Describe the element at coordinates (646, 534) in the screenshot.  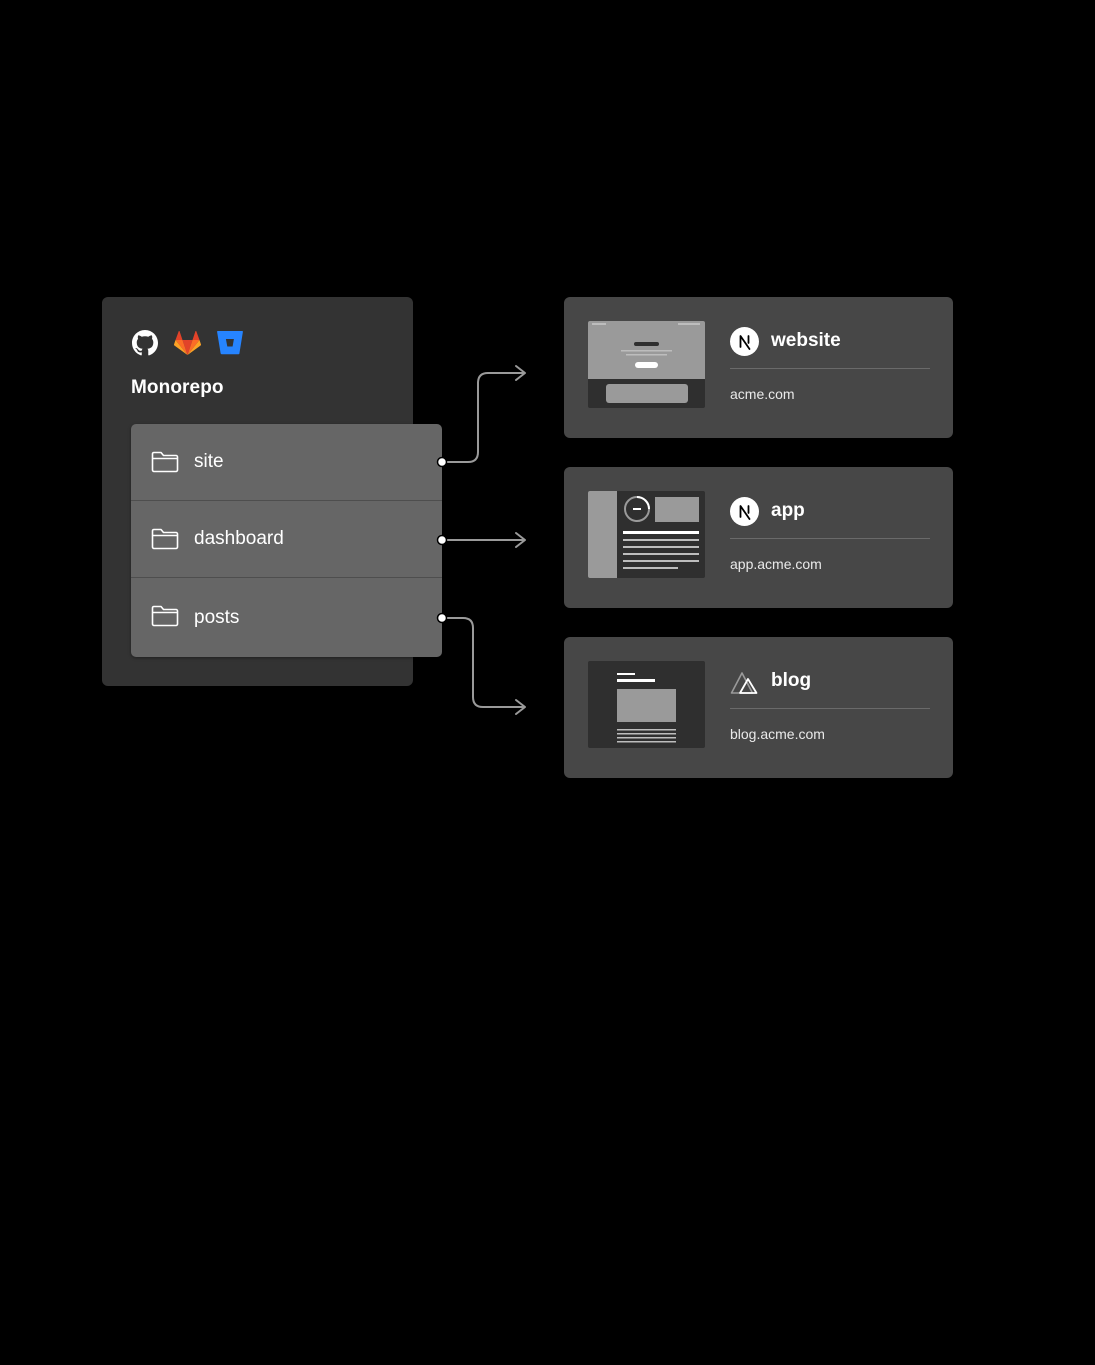
I see `app-preview-thumbnail` at that location.